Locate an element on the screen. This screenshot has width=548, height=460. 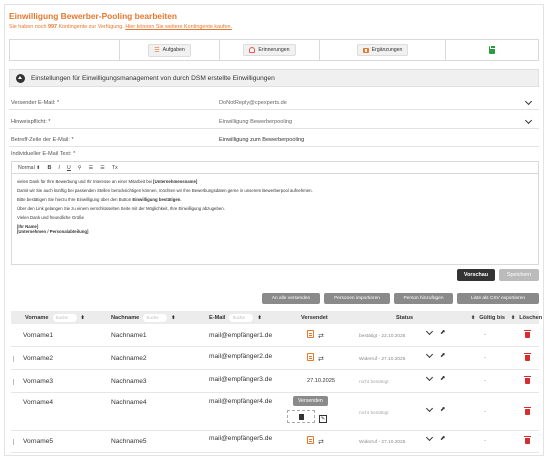
sign-icon: ✎ is located at coordinates (323, 418).